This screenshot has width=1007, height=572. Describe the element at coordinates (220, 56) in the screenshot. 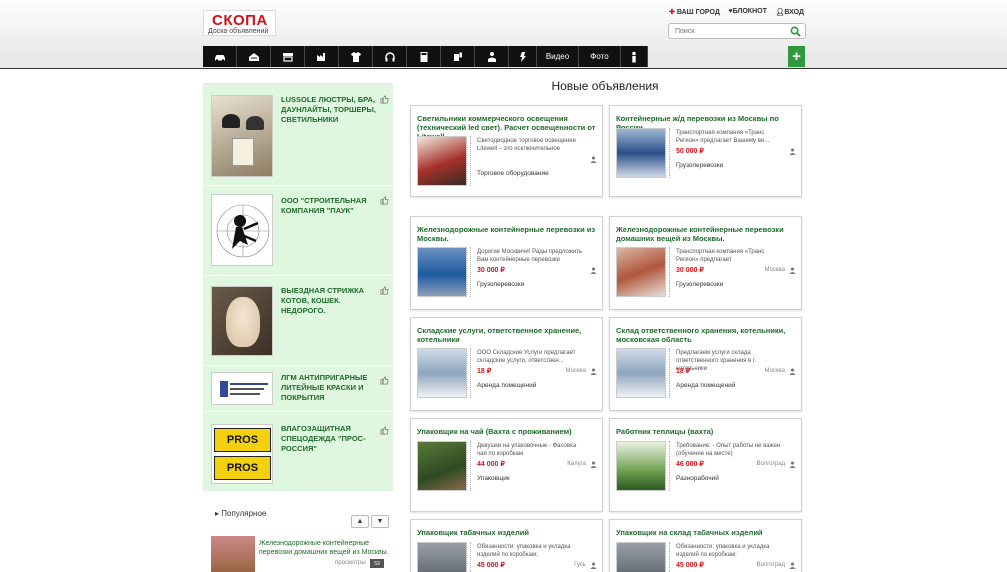

I see `nav-transport` at that location.